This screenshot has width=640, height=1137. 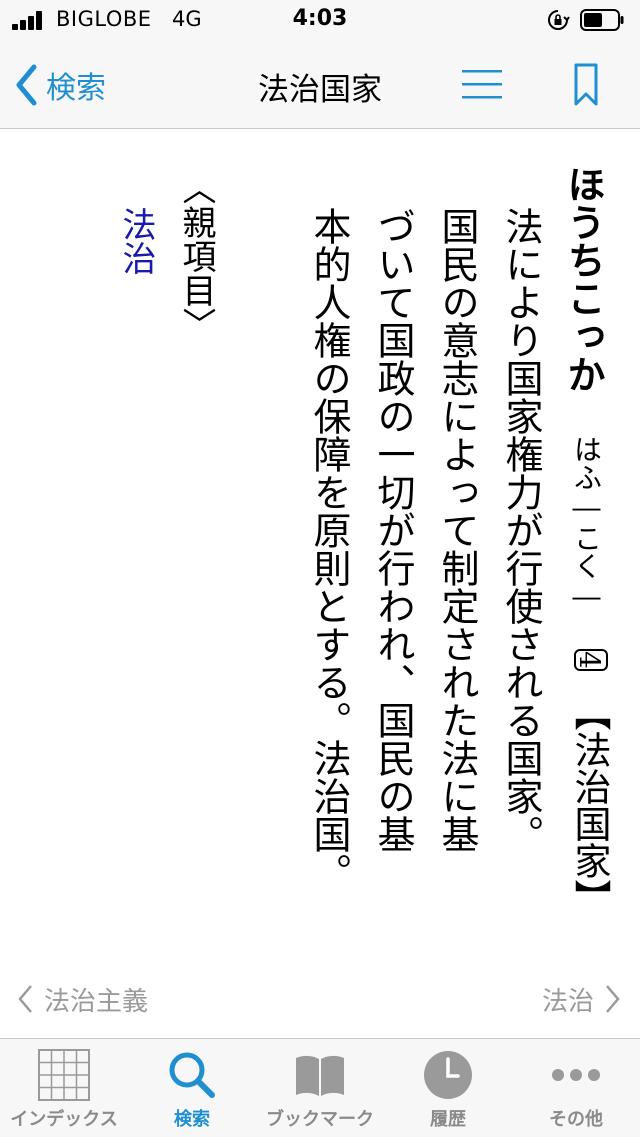 I want to click on definition-line: 法により国家権力が行使される国家。, so click(x=521, y=530).